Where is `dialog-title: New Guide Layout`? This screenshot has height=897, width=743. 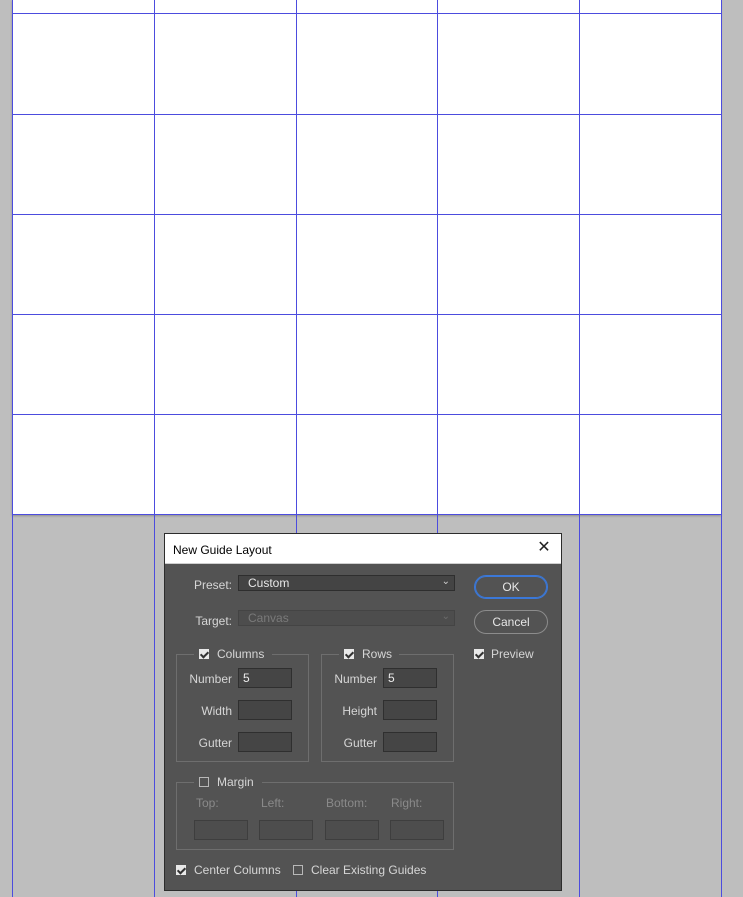 dialog-title: New Guide Layout is located at coordinates (222, 550).